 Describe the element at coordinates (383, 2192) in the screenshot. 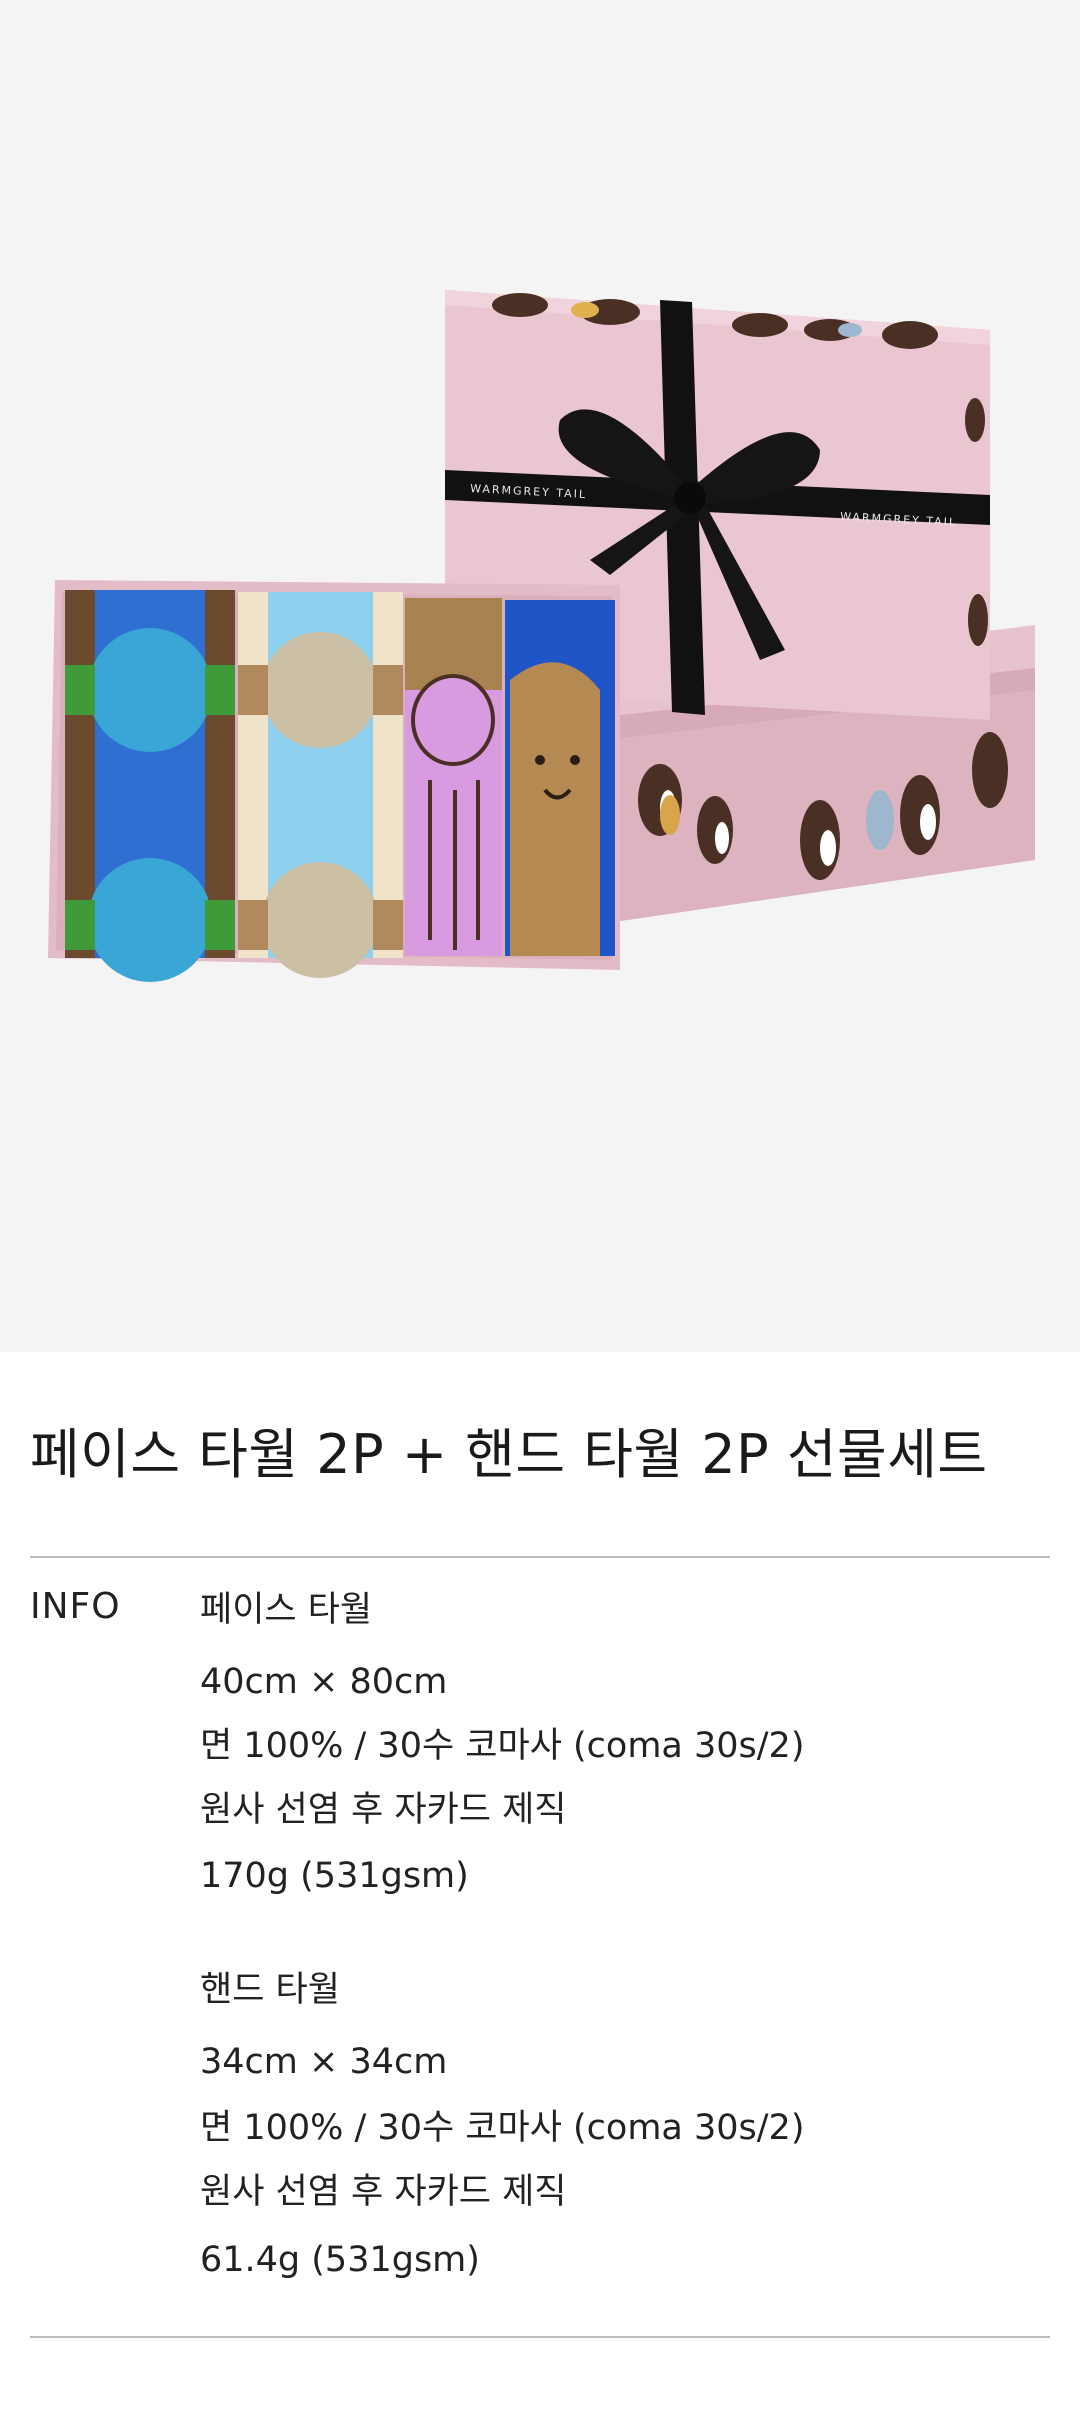

I see `hand-towel-process: 원사 선염 후 자카드 제직` at that location.